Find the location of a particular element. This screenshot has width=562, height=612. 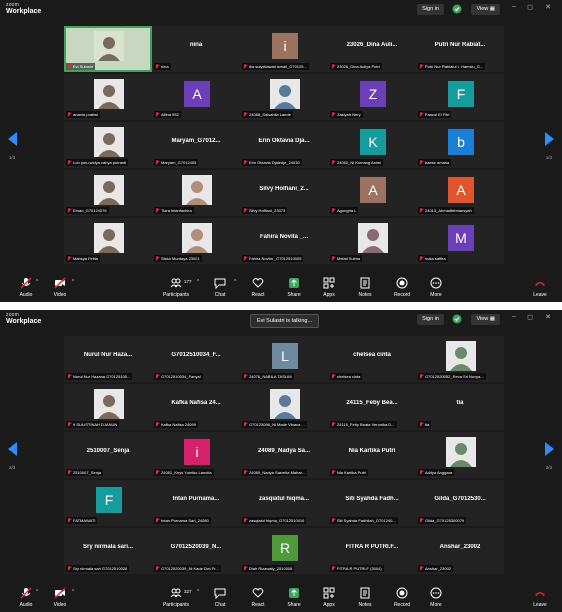

participants-count: 327 is located at coordinates (188, 591).